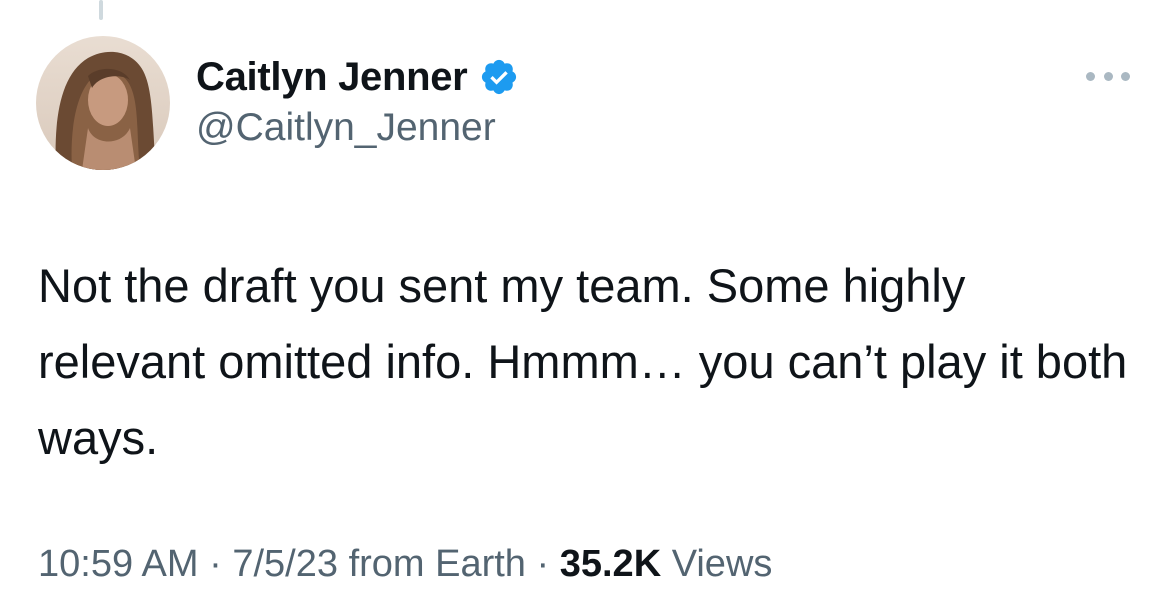 Image resolution: width=1170 pixels, height=609 pixels. What do you see at coordinates (499, 77) in the screenshot?
I see `verified-badge-icon` at bounding box center [499, 77].